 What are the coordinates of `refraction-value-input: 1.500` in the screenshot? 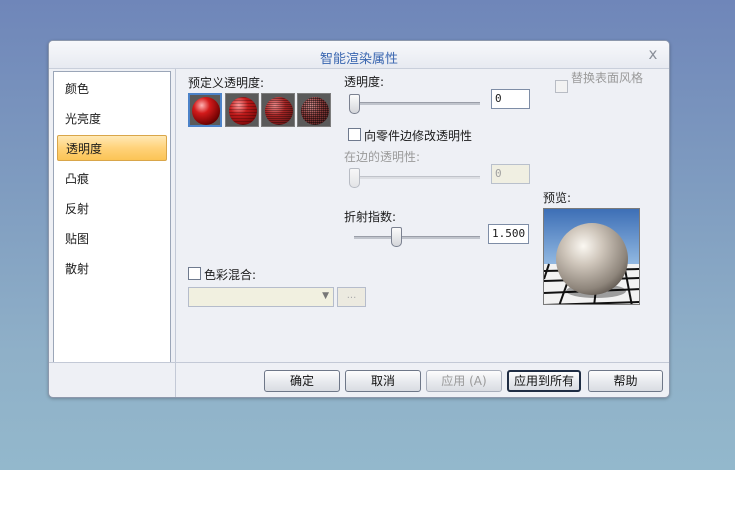 It's located at (508, 234).